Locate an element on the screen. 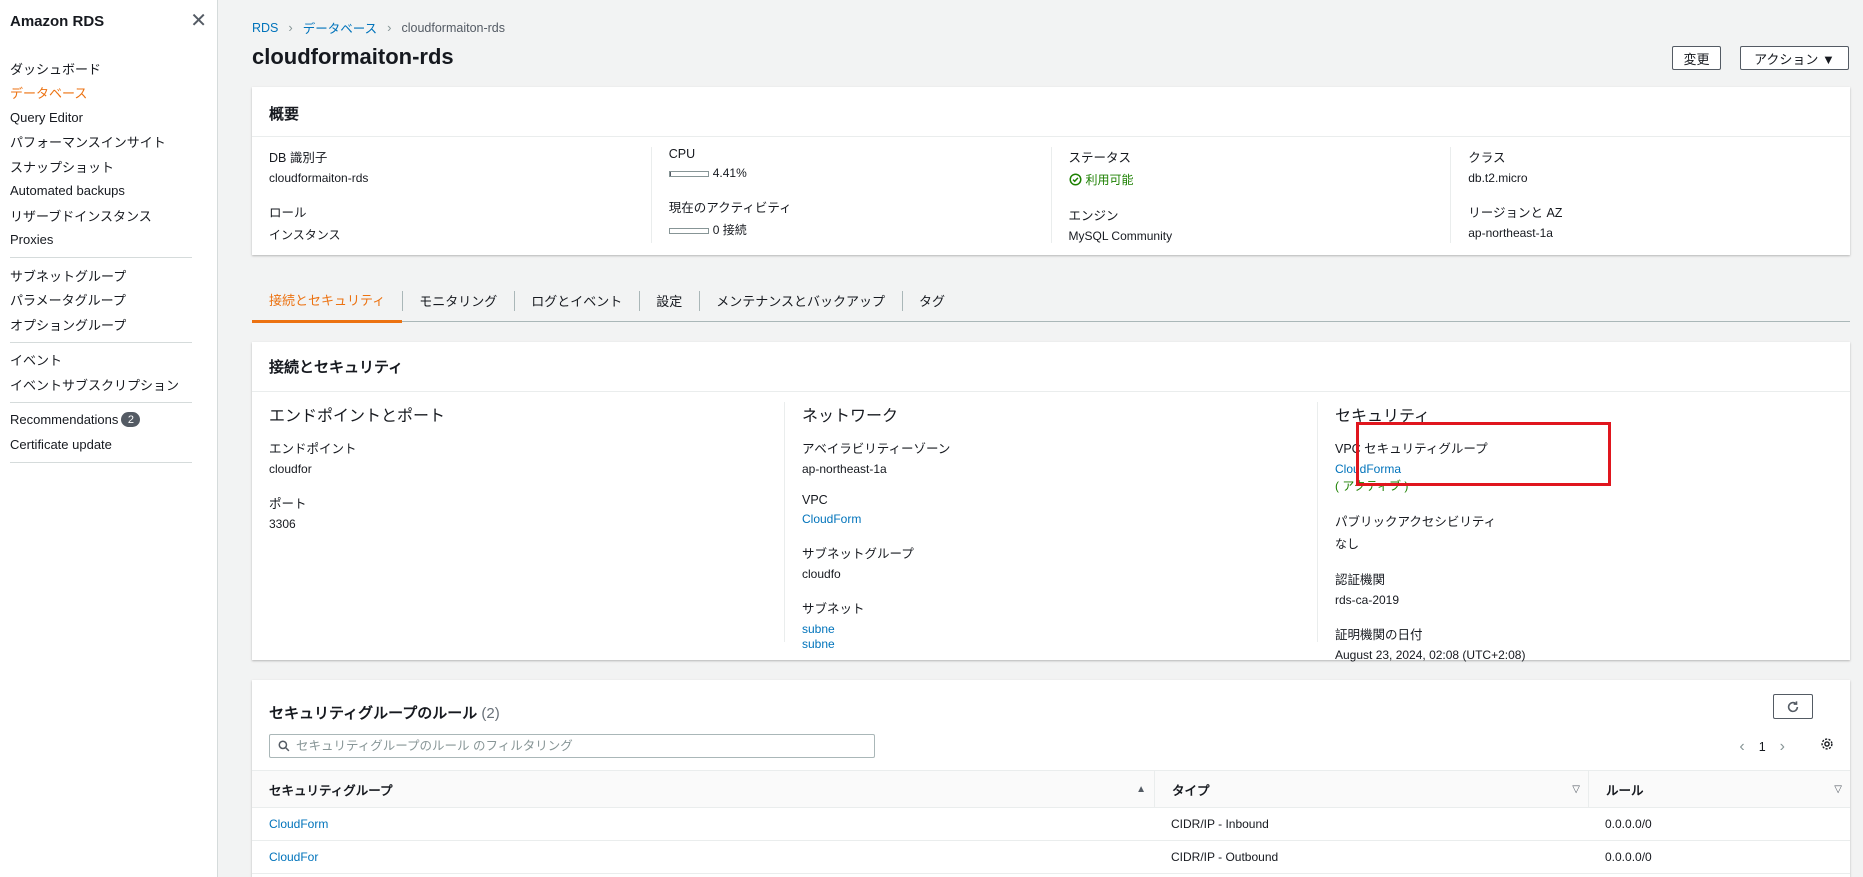 This screenshot has width=1863, height=877. activity-count: 0 接続 is located at coordinates (729, 230).